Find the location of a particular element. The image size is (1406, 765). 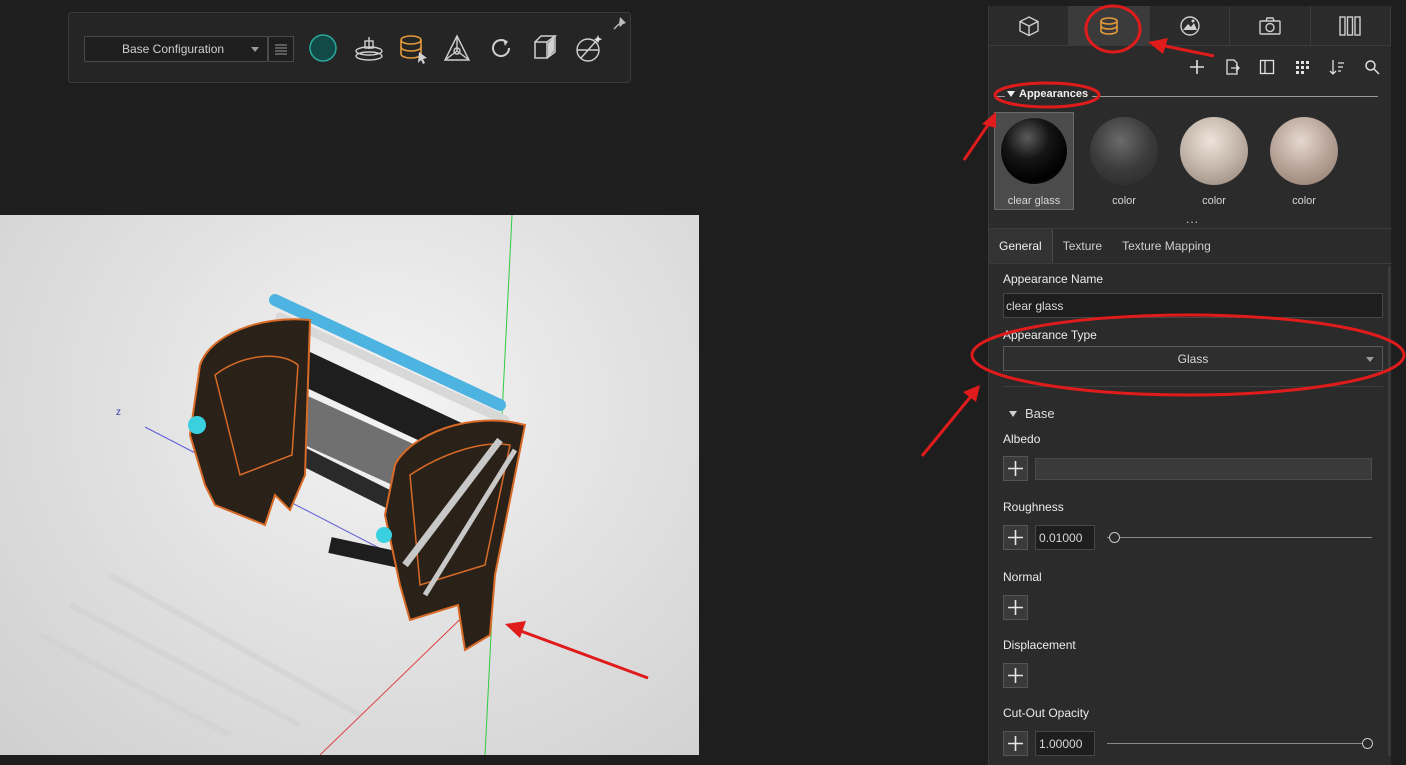

swatch-color-3: color is located at coordinates (1304, 161).